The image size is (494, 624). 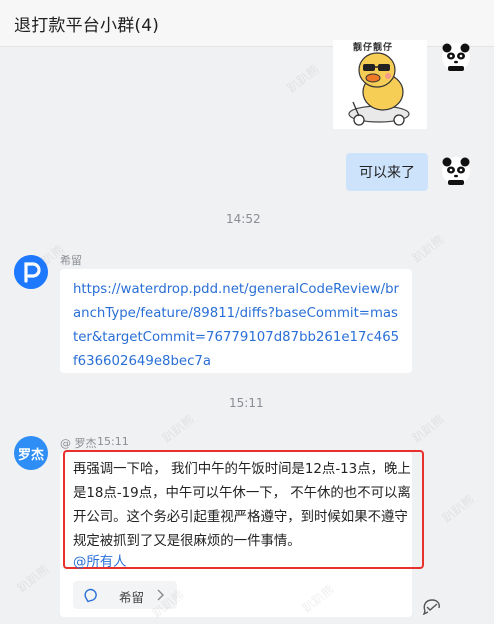 I want to click on waterdrop-logo-icon, so click(x=31, y=272).